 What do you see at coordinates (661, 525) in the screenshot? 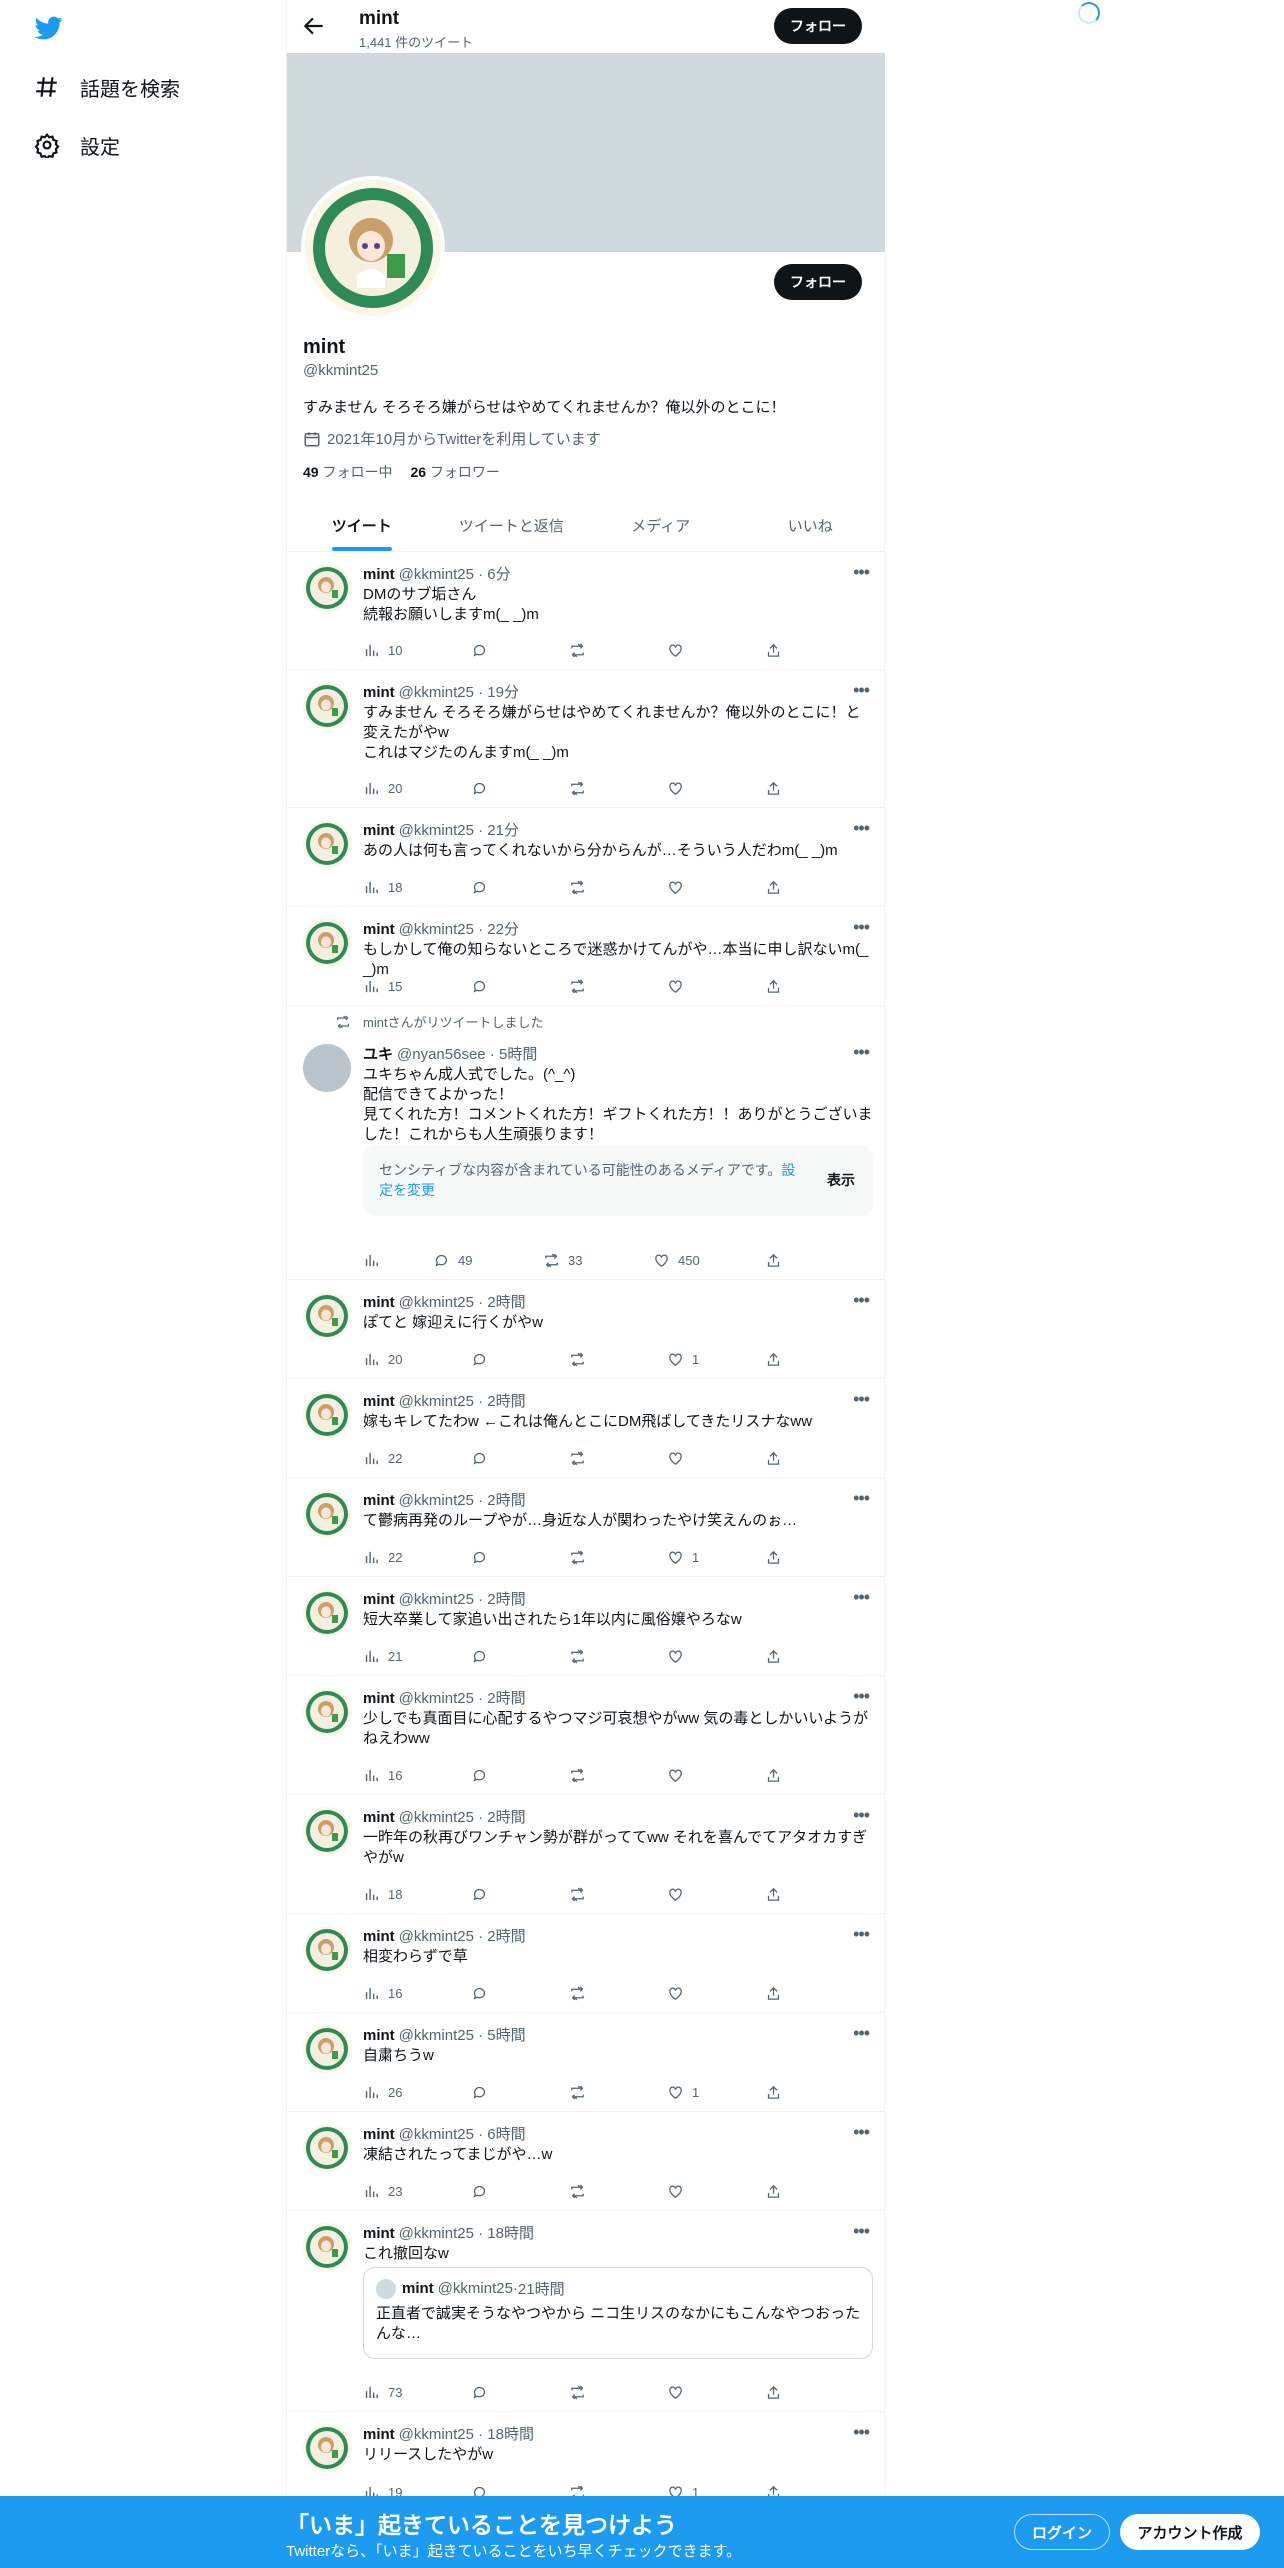
I see `tab-media: メディア` at bounding box center [661, 525].